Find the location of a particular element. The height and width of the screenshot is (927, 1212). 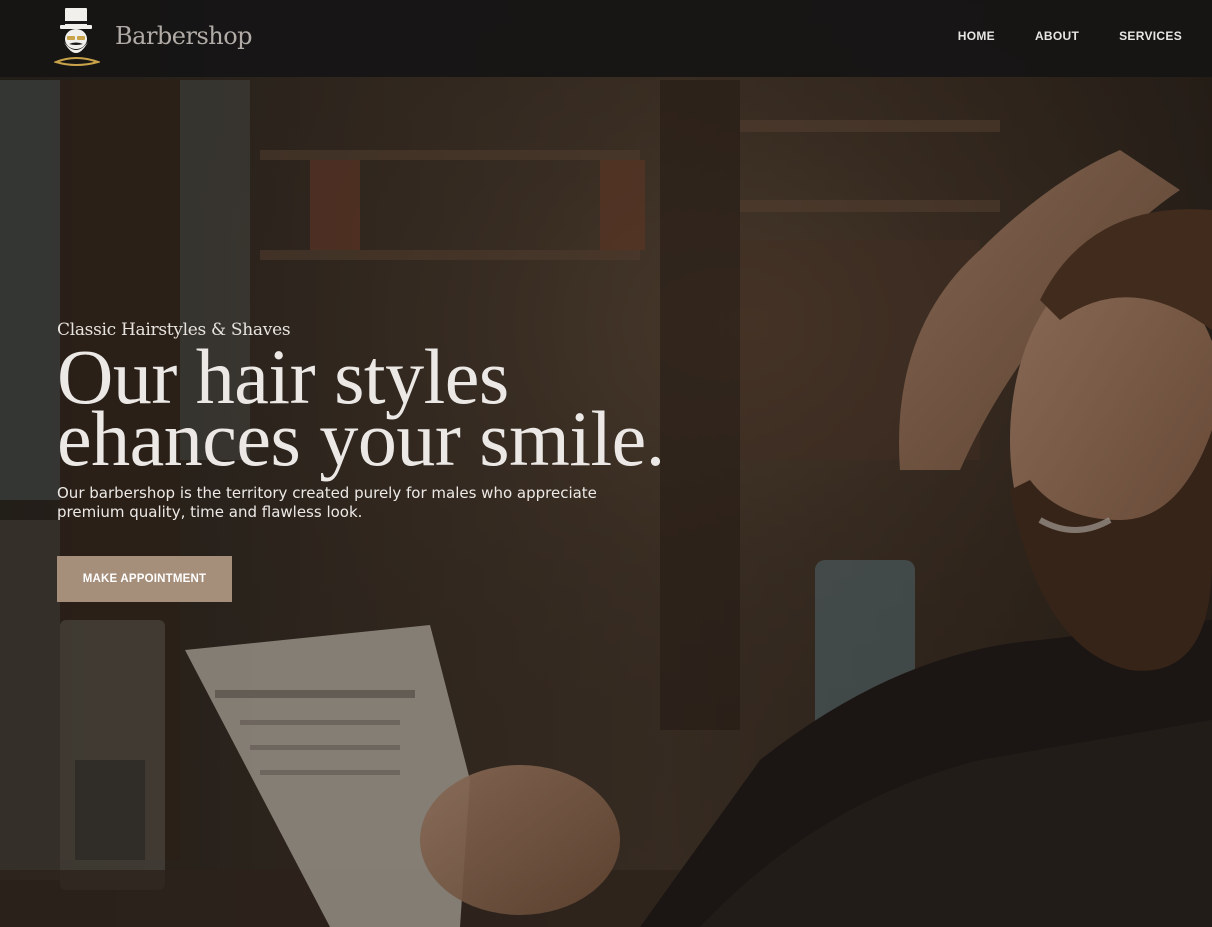

hero-headline-line-2: ehances your smile. is located at coordinates (361, 438).